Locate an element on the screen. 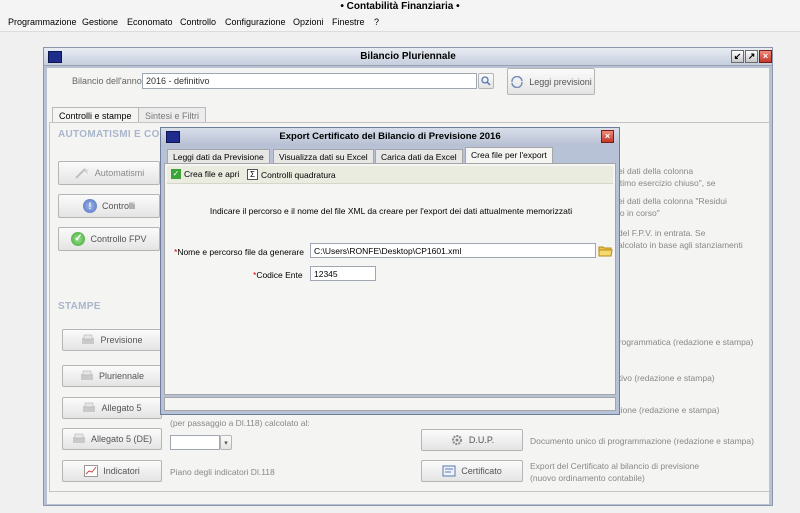 The width and height of the screenshot is (800, 513). menu-opzioni: Opzioni is located at coordinates (308, 22).